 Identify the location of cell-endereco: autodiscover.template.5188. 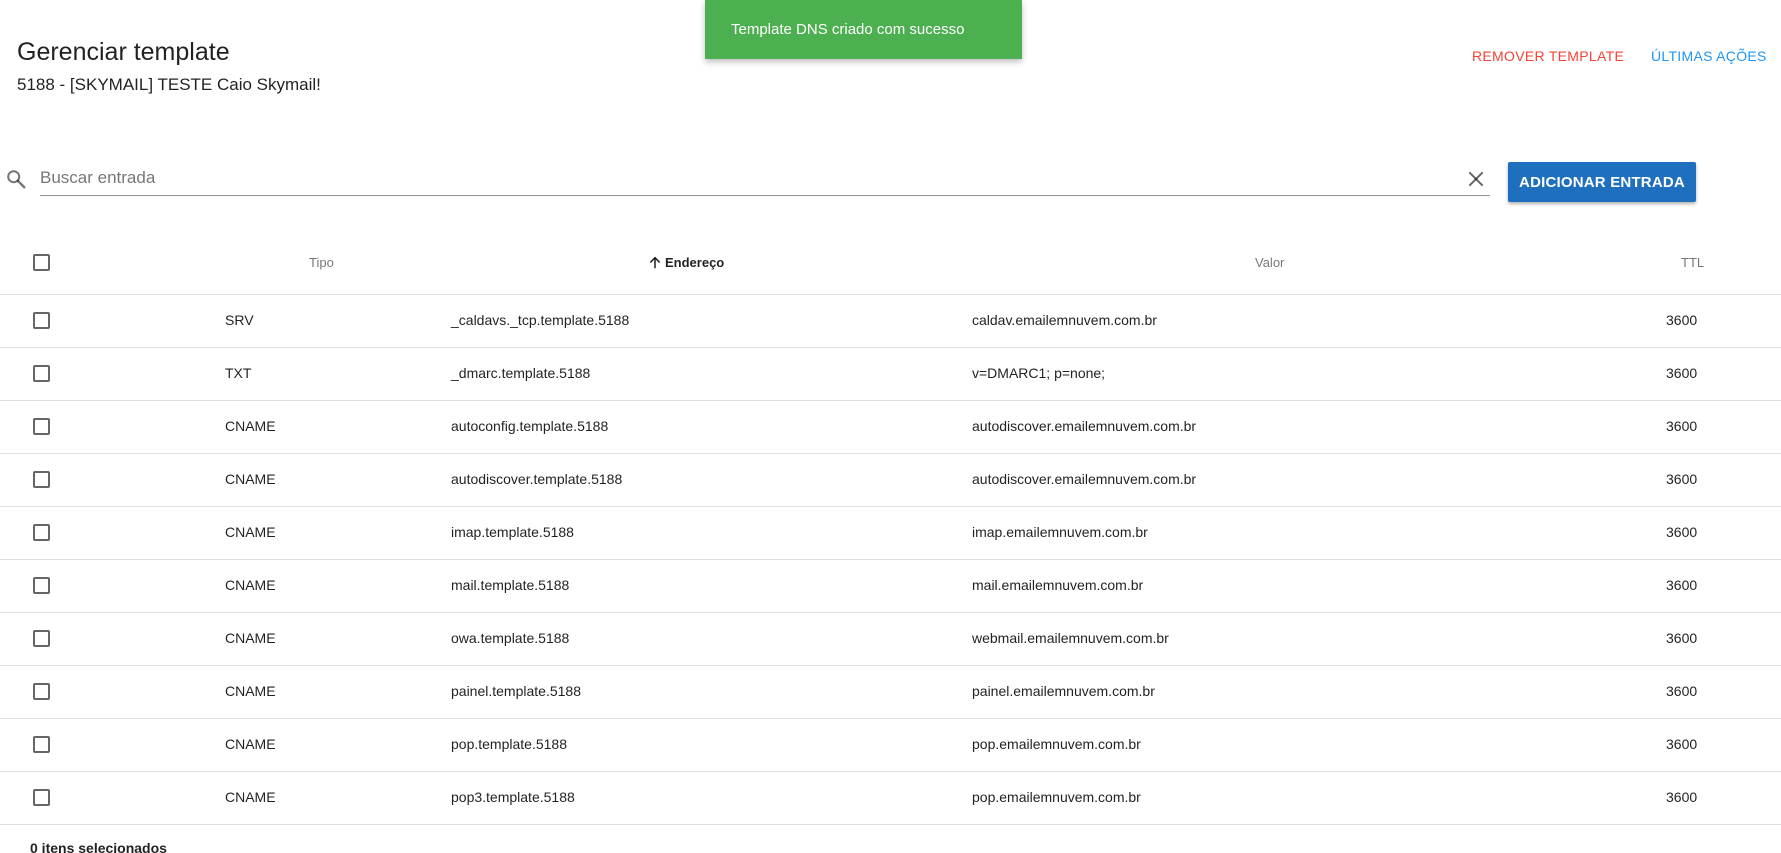
(537, 479).